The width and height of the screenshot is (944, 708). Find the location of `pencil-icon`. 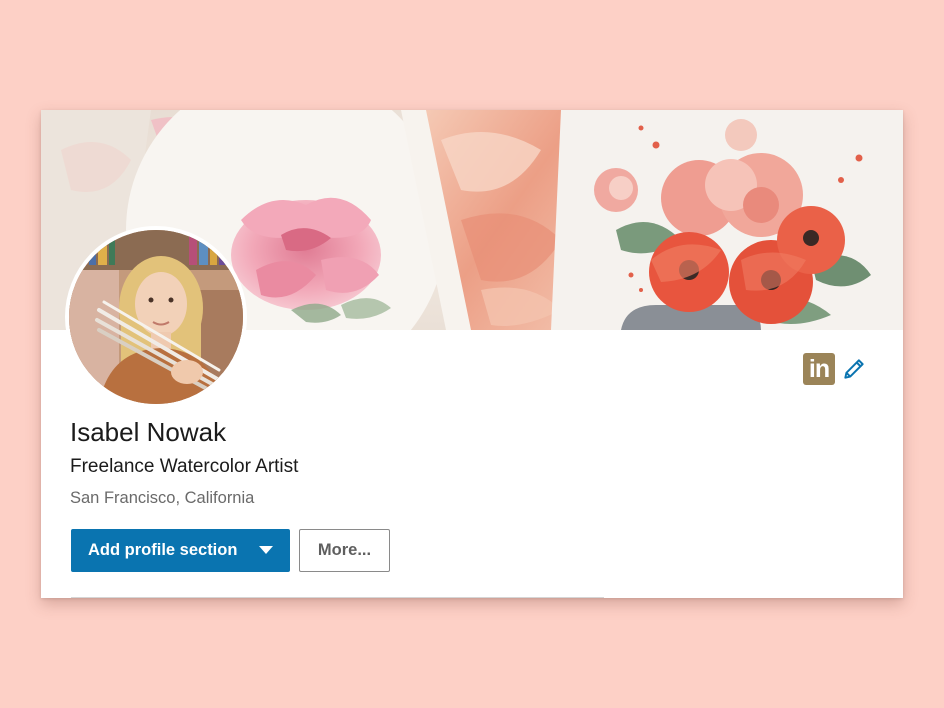

pencil-icon is located at coordinates (854, 369).